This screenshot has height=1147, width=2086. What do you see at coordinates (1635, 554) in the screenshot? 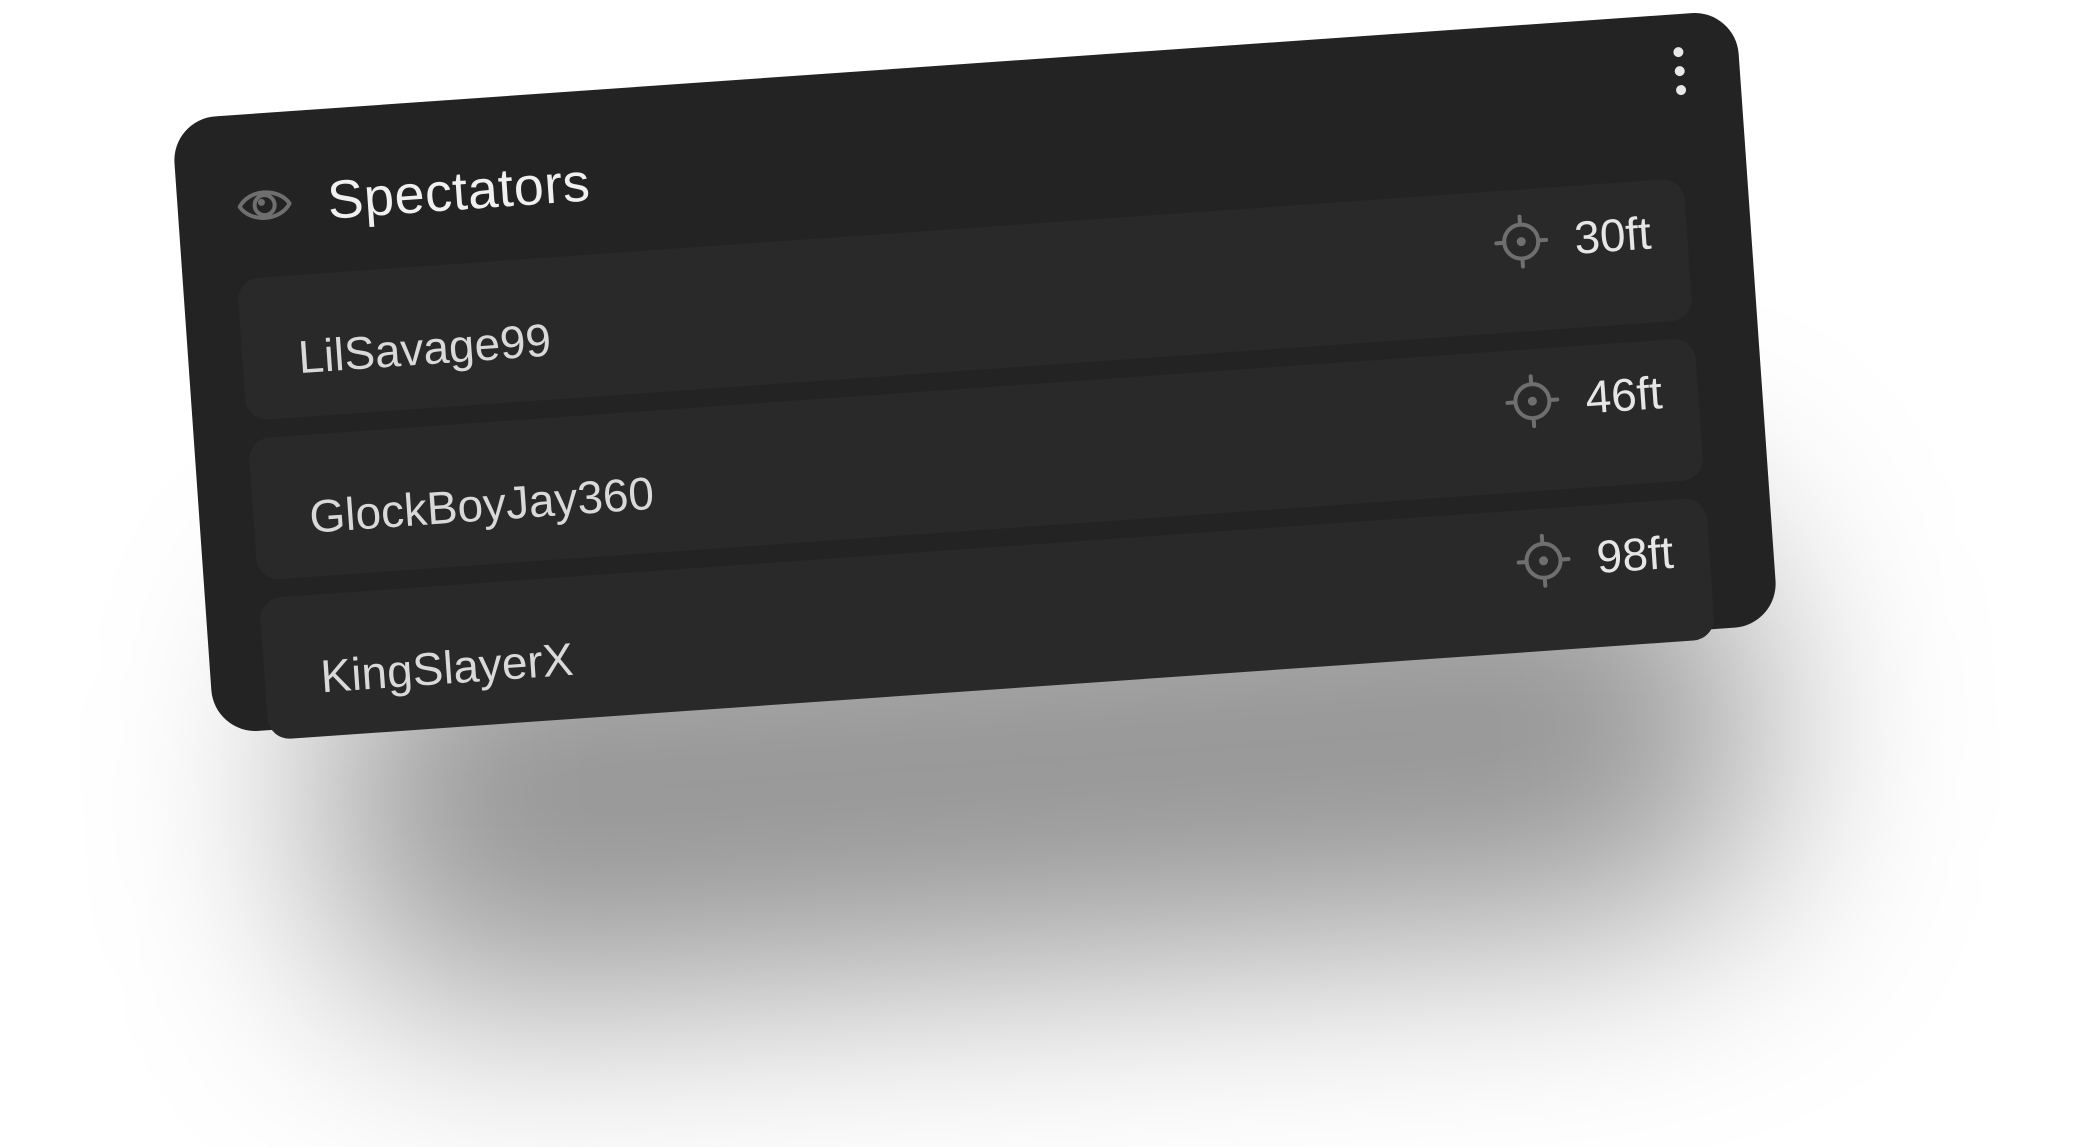
I see `spectator-distance: 98ft` at bounding box center [1635, 554].